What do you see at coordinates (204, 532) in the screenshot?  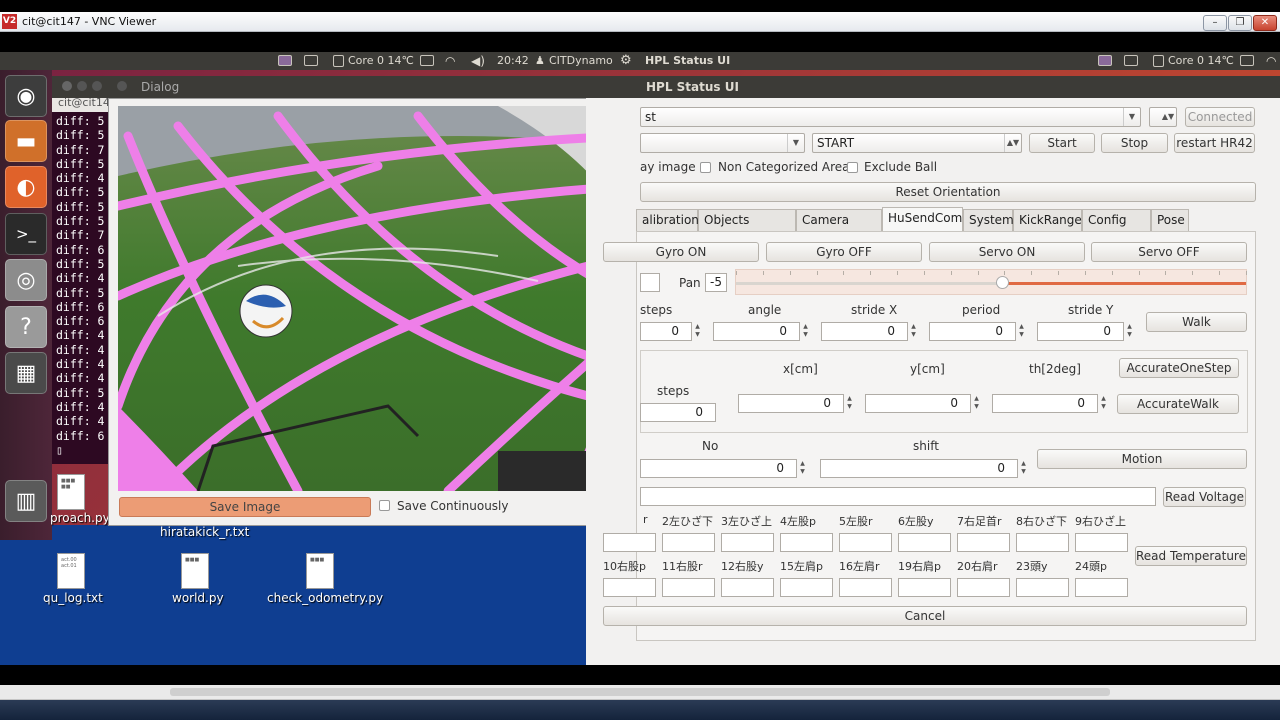 I see `desktop-file-label: hiratakick_r.txt` at bounding box center [204, 532].